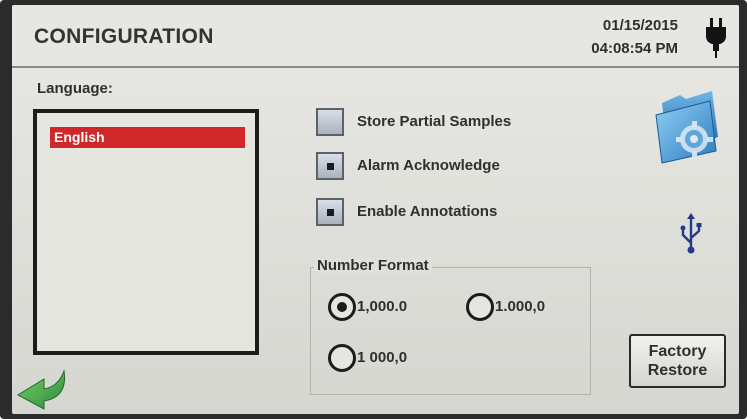 The image size is (747, 419). Describe the element at coordinates (450, 331) in the screenshot. I see `number-format-group` at that location.